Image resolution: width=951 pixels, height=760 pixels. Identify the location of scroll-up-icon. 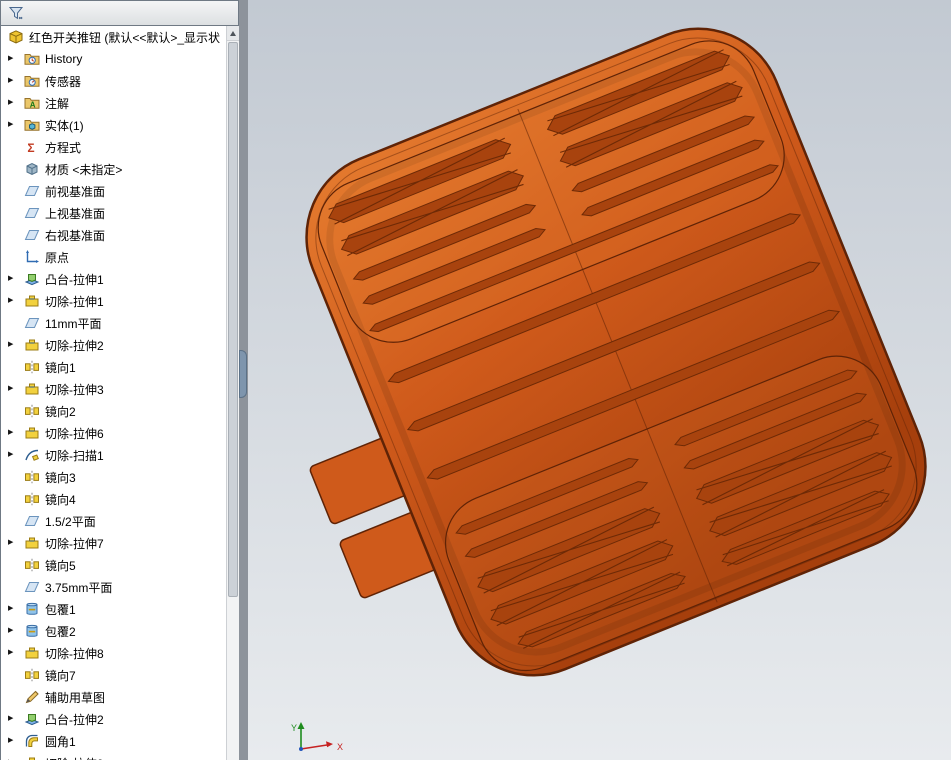
(233, 33).